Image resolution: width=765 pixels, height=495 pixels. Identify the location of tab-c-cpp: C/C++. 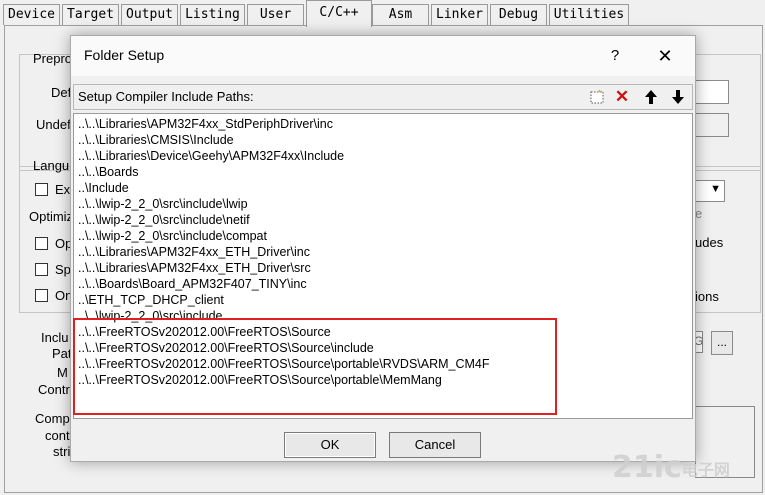
(339, 13).